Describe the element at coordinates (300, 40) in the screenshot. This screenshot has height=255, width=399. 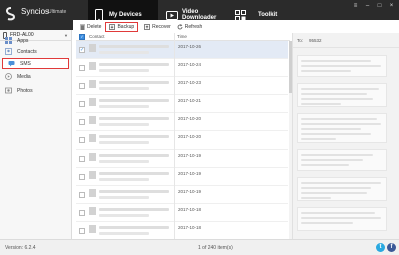
I see `recipient-label: To:` at that location.